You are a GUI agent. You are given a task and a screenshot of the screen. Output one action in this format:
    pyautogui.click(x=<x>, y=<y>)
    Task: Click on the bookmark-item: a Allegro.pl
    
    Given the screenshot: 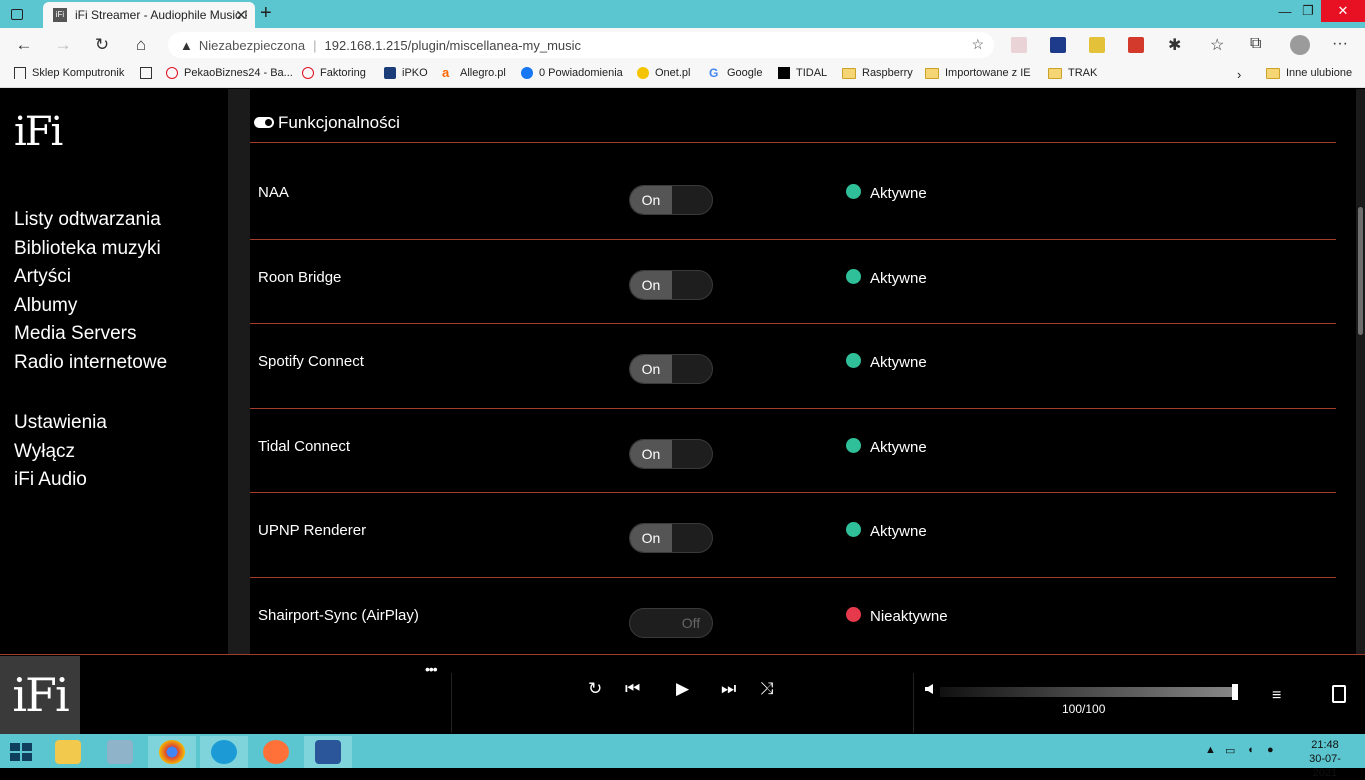 What is the action you would take?
    pyautogui.click(x=474, y=72)
    